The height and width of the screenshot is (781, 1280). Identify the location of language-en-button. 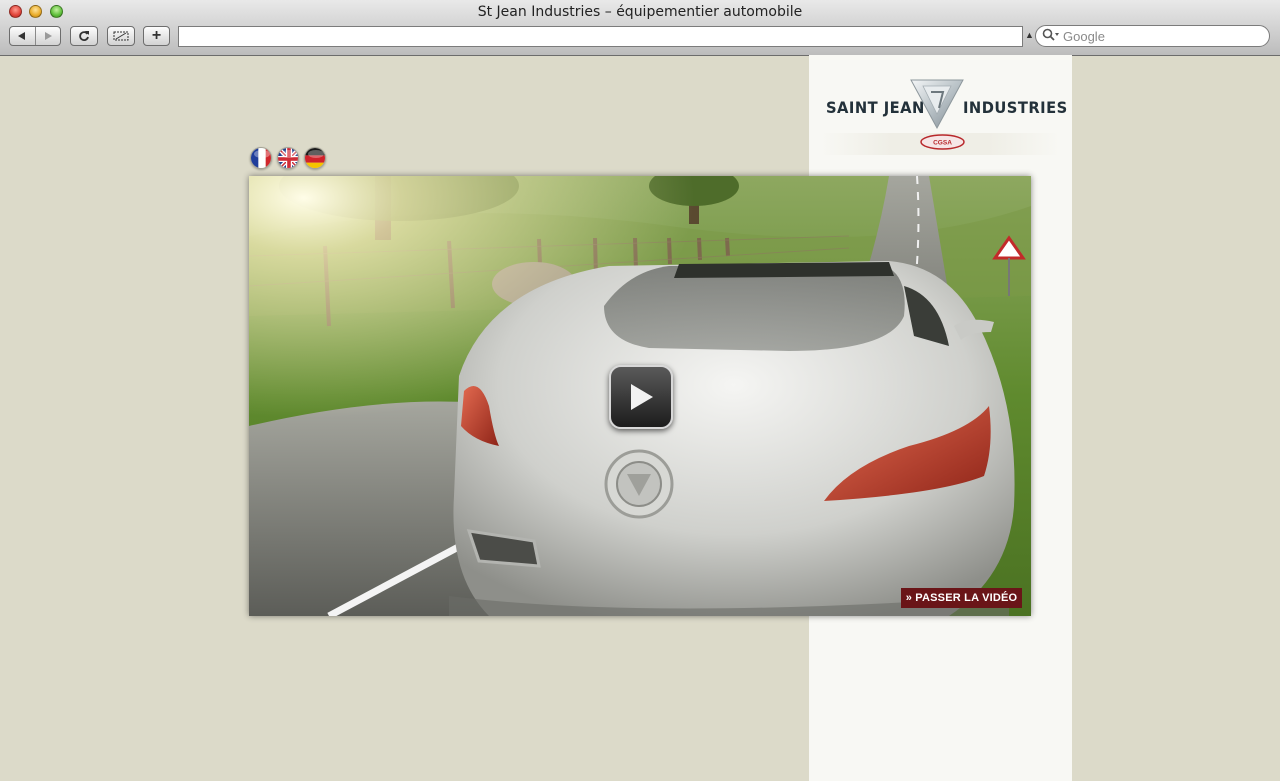
(288, 158).